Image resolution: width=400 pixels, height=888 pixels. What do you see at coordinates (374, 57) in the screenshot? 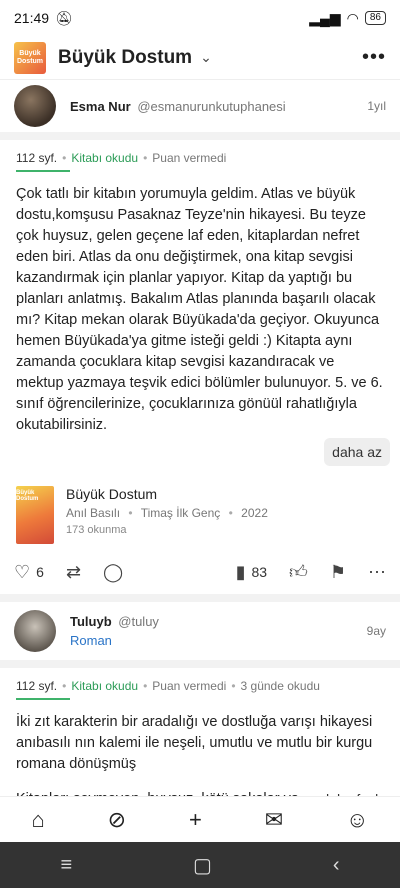
I see `more-options-icon: •••` at bounding box center [374, 57].